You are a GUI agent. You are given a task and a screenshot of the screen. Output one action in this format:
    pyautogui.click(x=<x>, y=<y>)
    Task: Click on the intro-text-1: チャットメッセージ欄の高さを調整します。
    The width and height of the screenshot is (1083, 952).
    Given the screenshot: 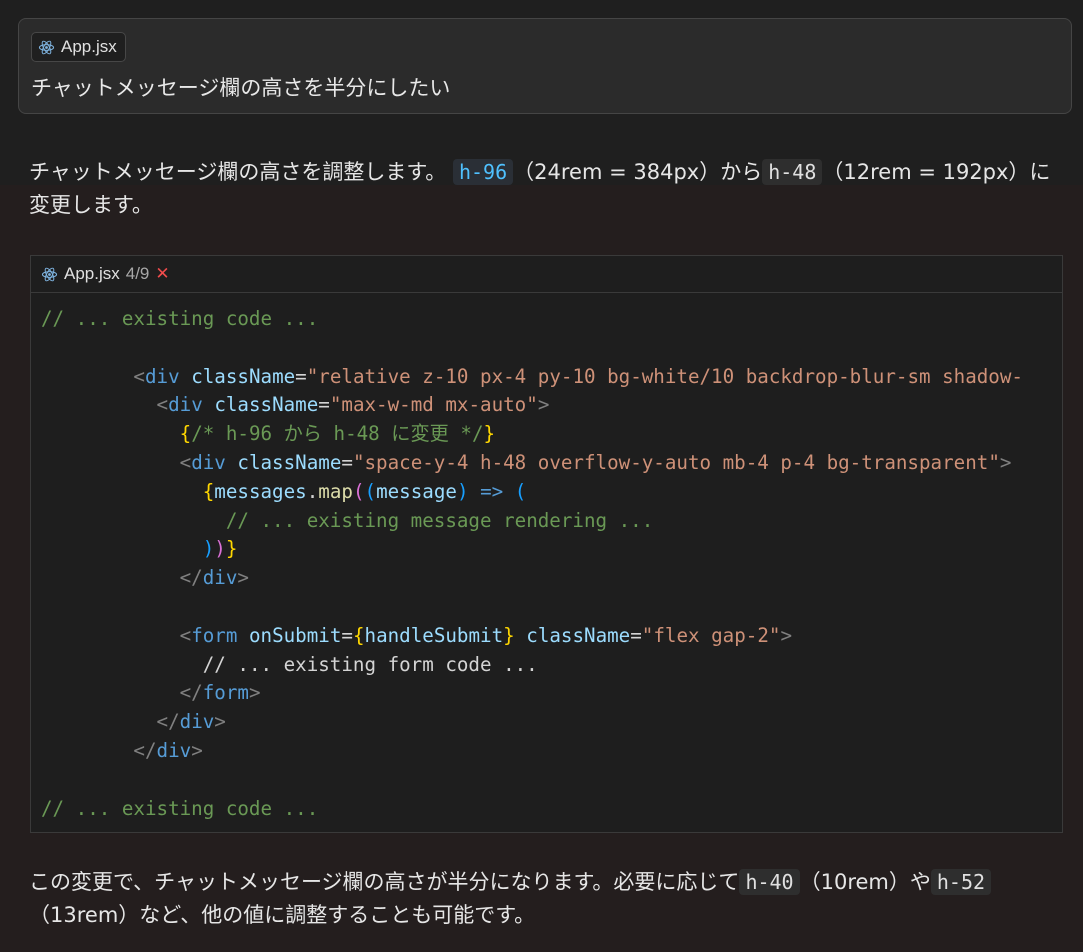 What is the action you would take?
    pyautogui.click(x=238, y=172)
    